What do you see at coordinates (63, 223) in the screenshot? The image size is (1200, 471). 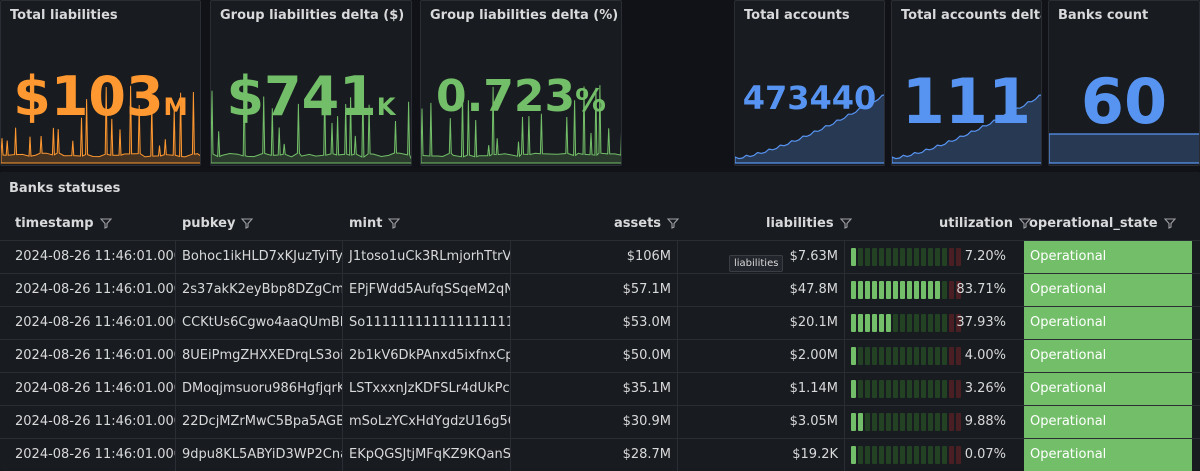 I see `column-header-timestamp: timestamp` at bounding box center [63, 223].